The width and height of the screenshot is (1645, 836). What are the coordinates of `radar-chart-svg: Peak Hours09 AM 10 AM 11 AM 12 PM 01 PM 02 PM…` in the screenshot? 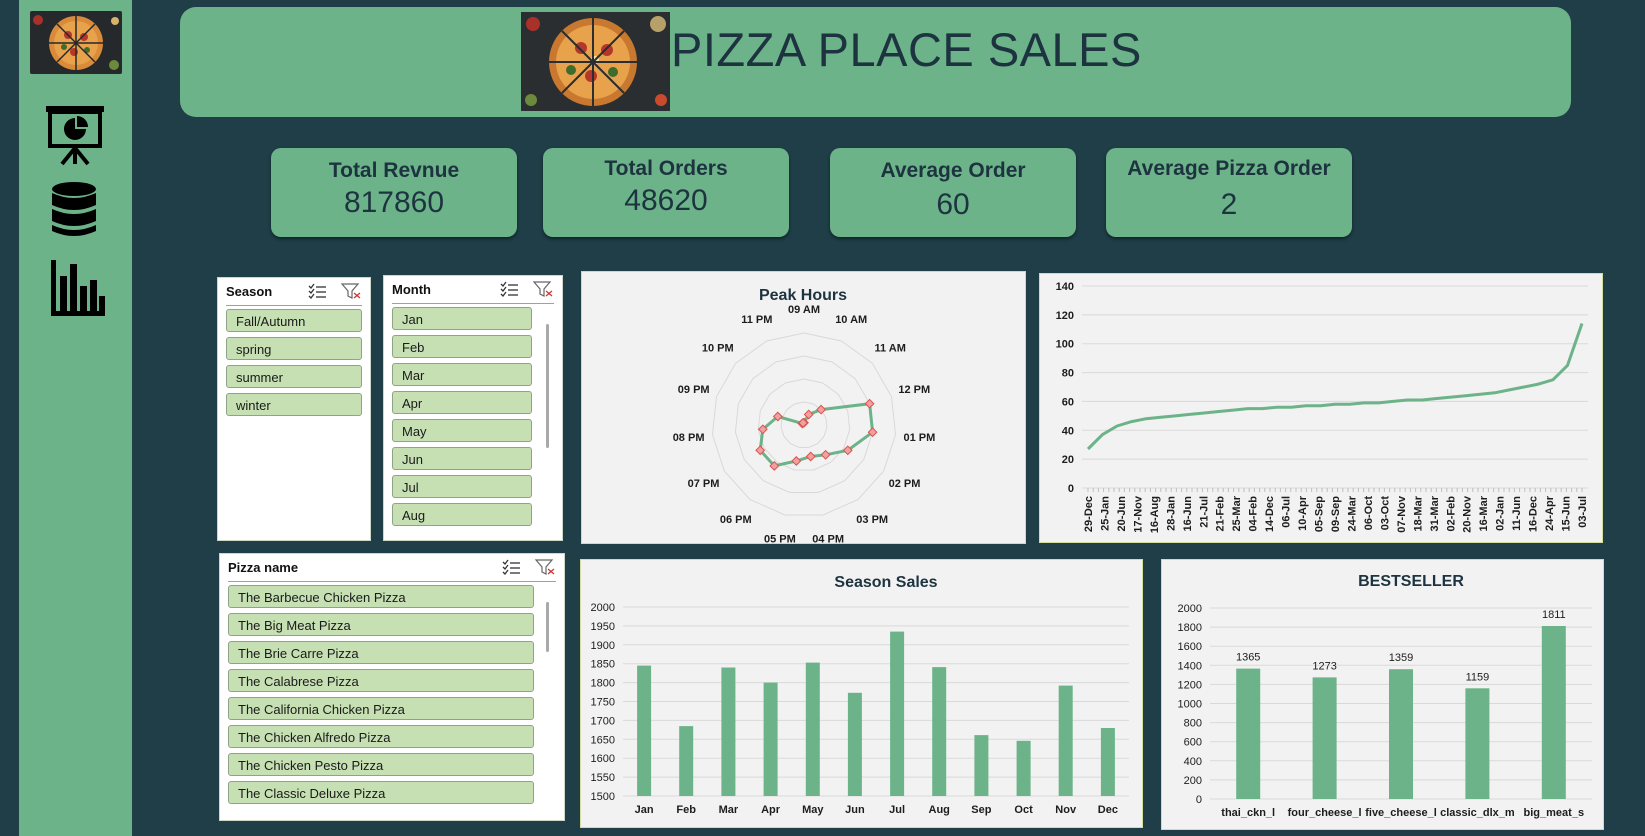 It's located at (804, 415).